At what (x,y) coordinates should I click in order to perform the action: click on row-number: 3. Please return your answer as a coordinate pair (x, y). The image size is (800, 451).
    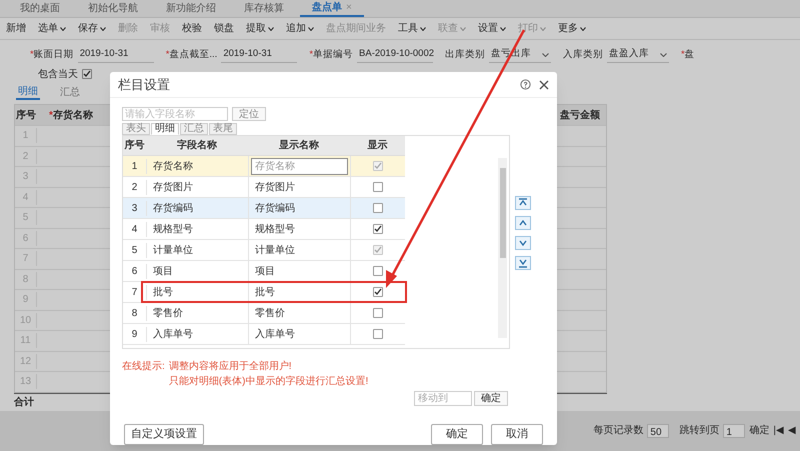
    Looking at the image, I should click on (134, 209).